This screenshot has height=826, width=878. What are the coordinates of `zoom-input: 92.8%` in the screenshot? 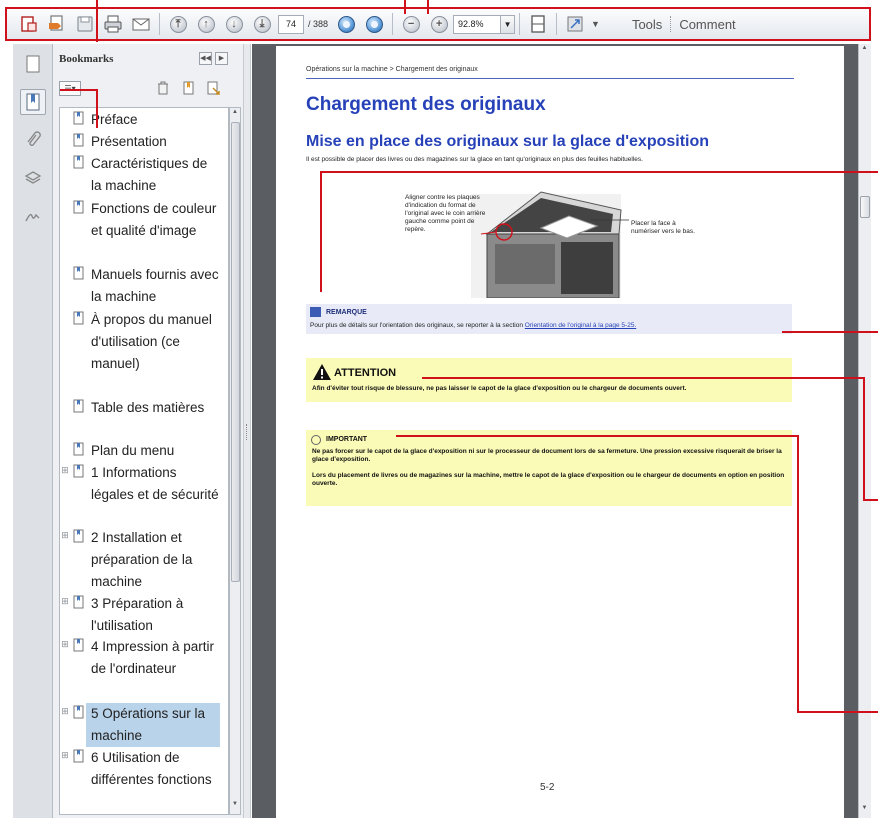 It's located at (477, 24).